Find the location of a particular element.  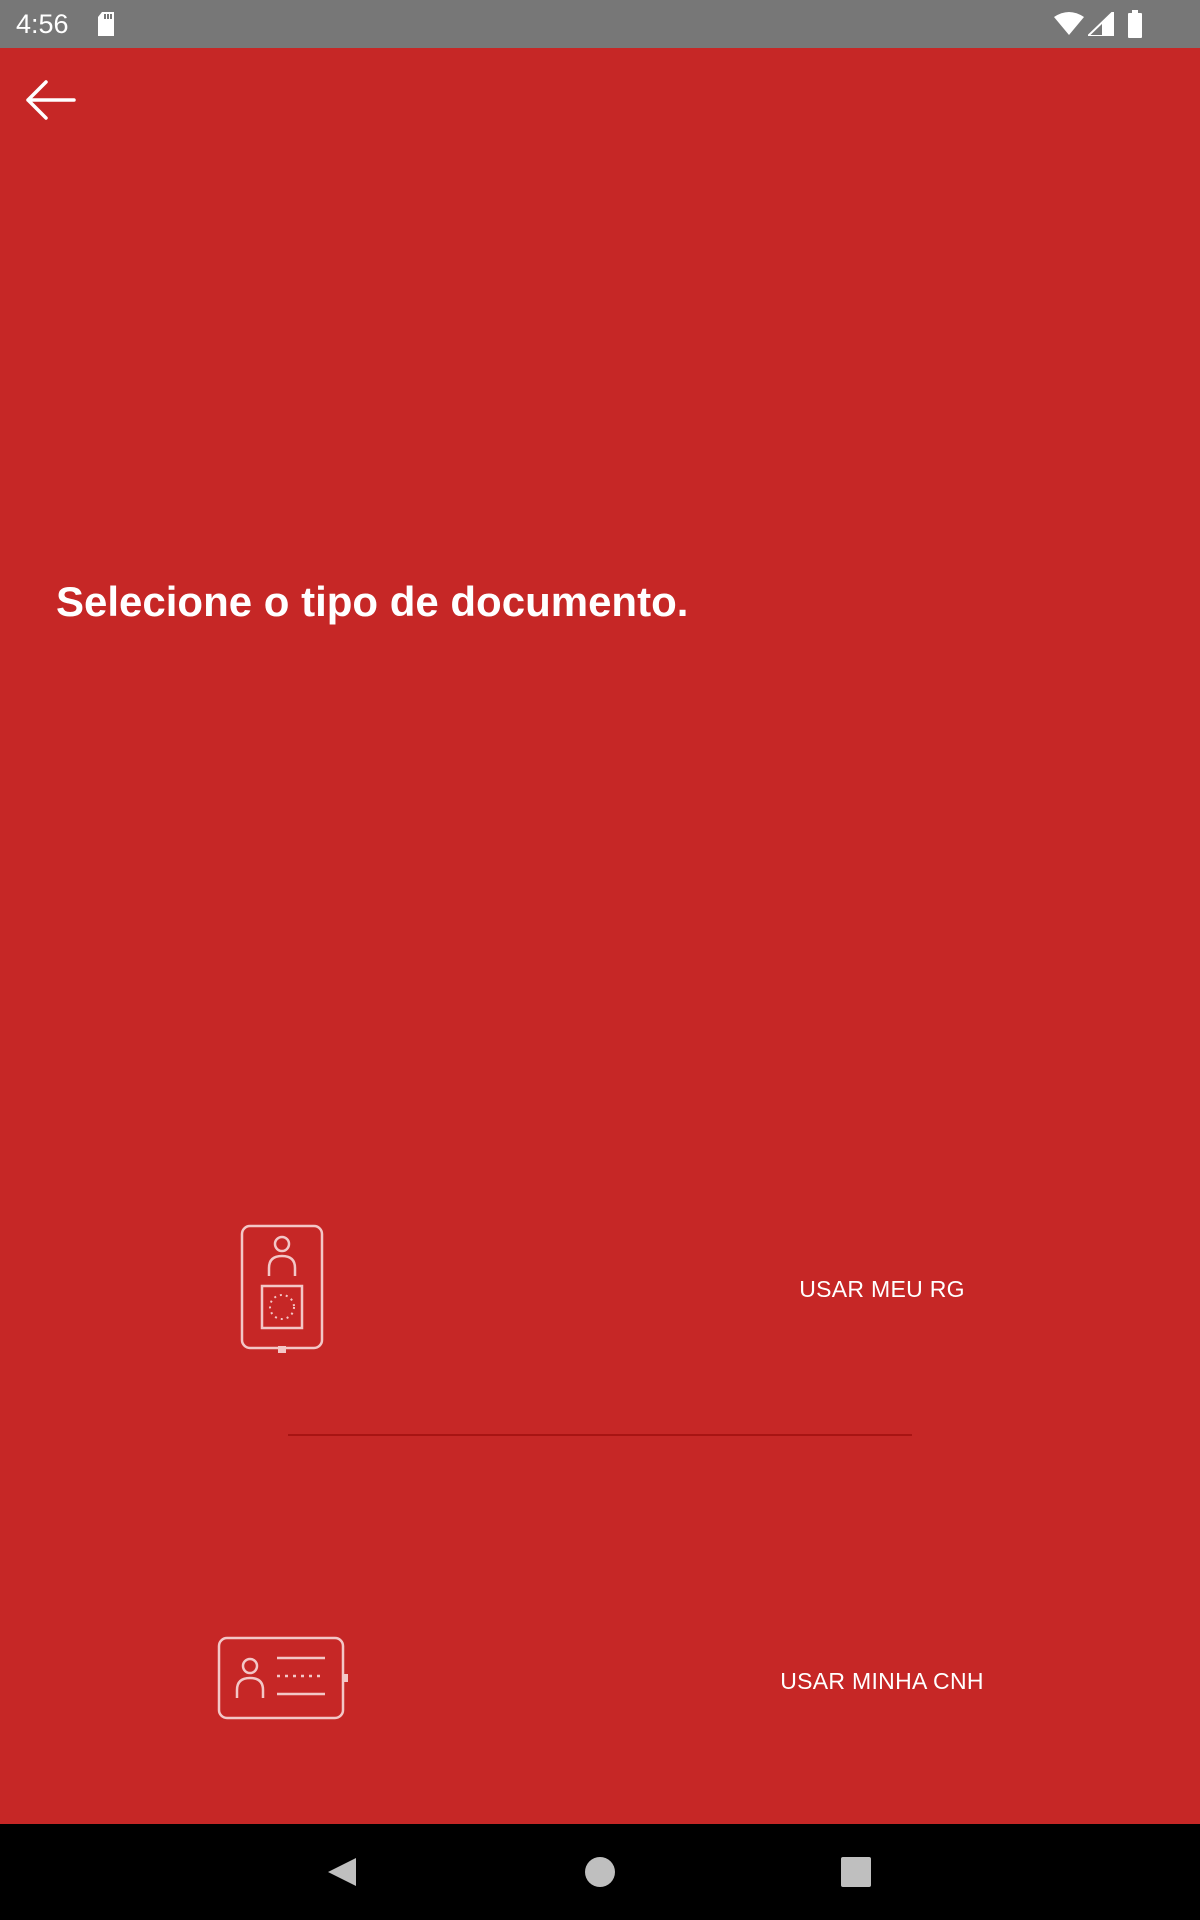

use-rg-option: USAR MEU RG is located at coordinates (600, 1270).